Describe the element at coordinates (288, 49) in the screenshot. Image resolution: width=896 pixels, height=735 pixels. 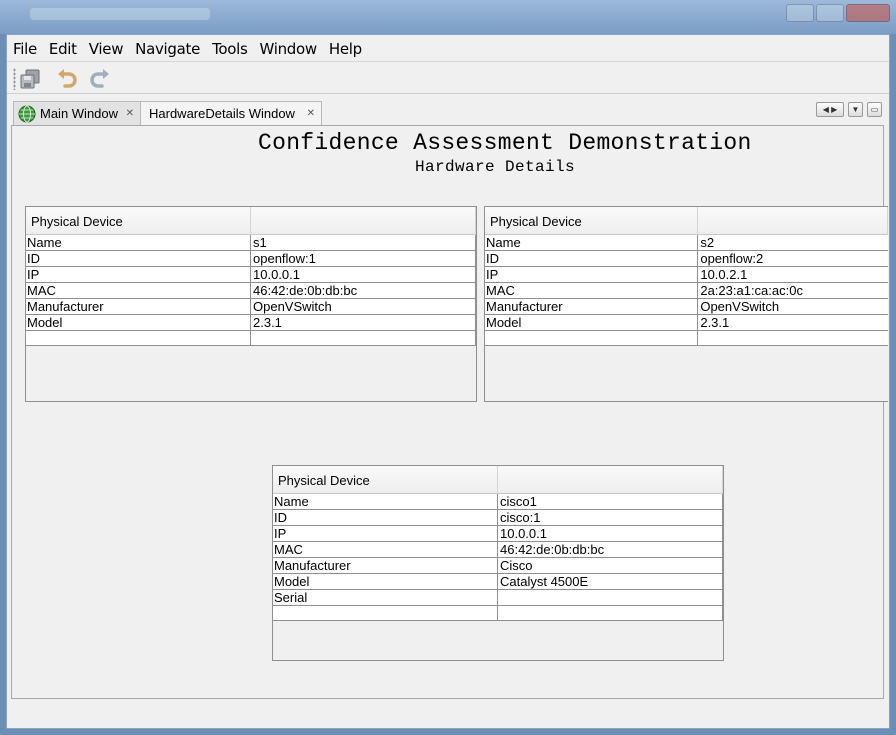
I see `menu-window: Window` at that location.